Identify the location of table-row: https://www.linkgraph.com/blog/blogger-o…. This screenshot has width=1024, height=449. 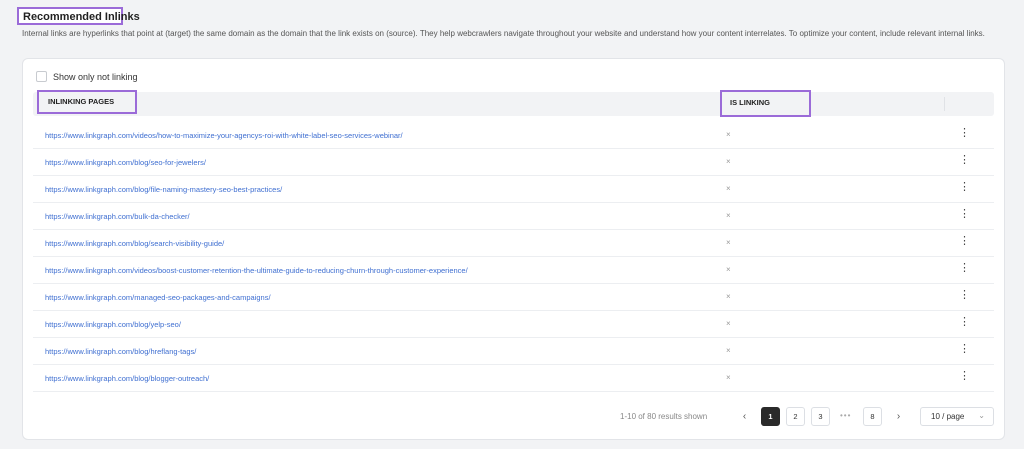
(513, 378).